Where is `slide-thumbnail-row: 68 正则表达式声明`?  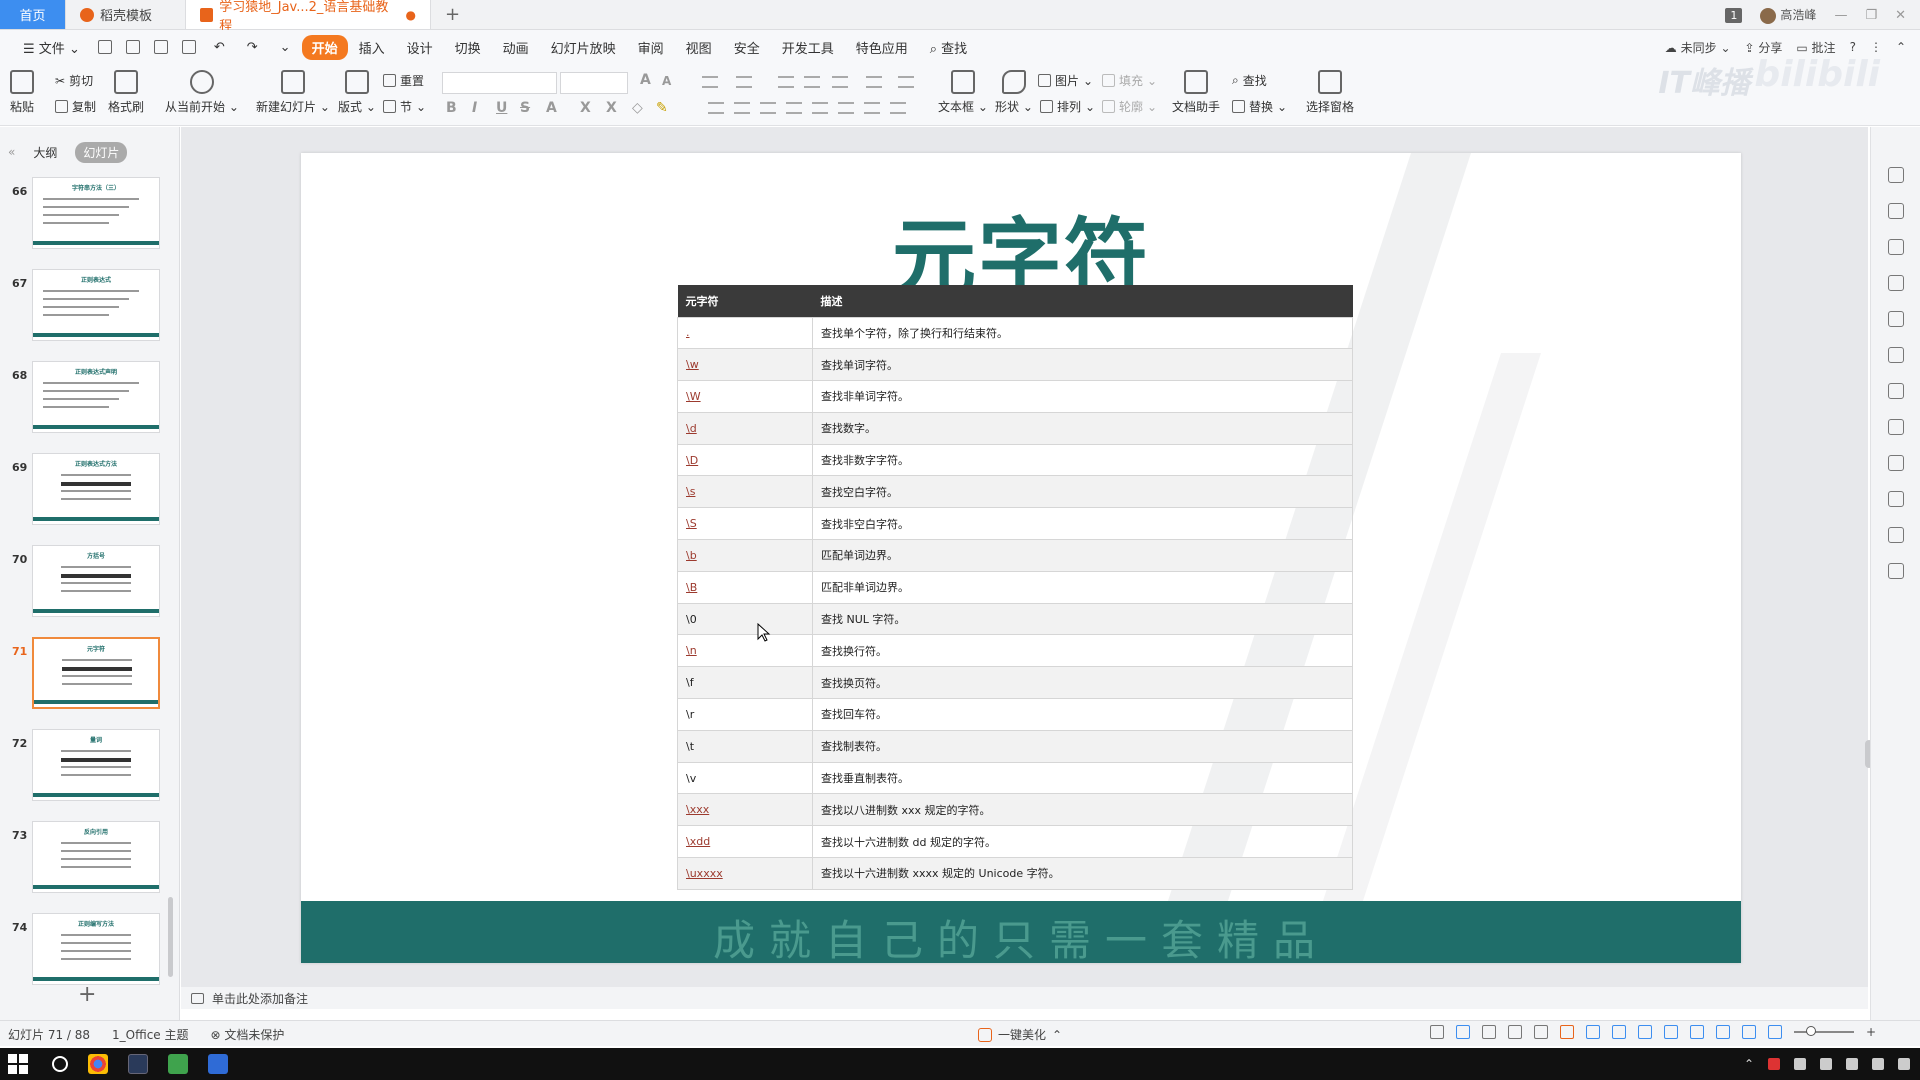
slide-thumbnail-row: 68 正则表达式声明 is located at coordinates (90, 400).